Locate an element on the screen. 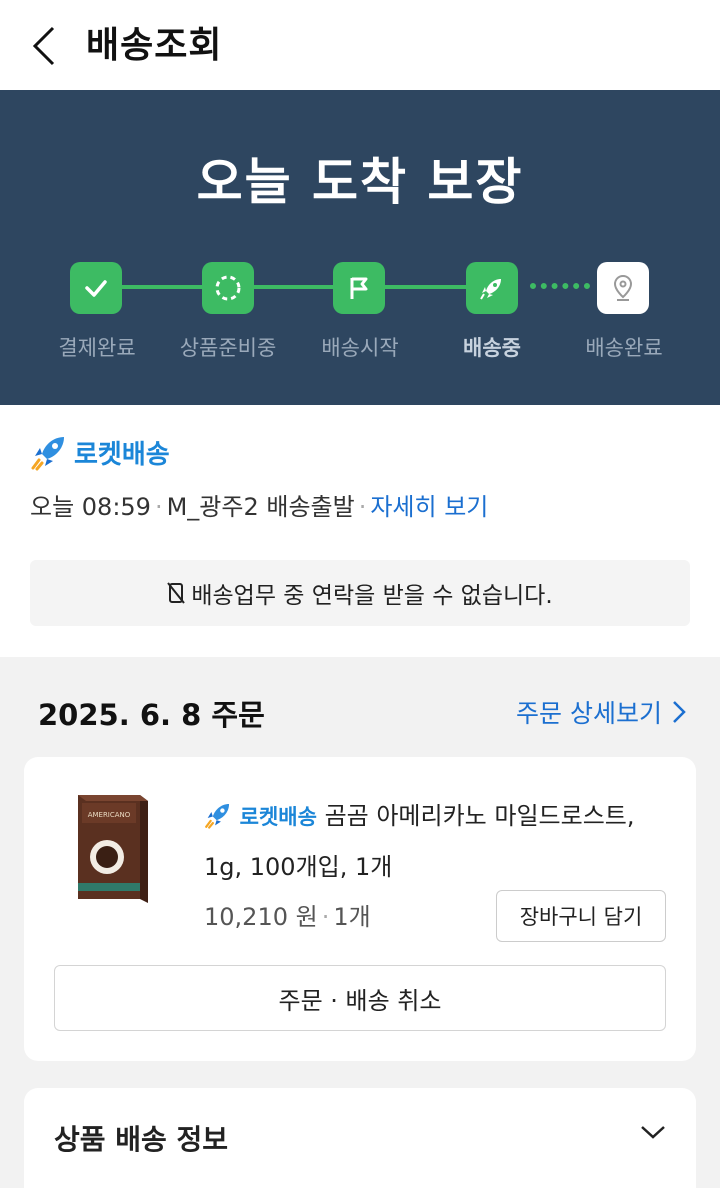 Image resolution: width=720 pixels, height=1188 pixels. product-name-block: 로켓배송 곰곰 아메리카노 마일드로스트, 1g, 100개입, 1개 is located at coordinates (434, 841).